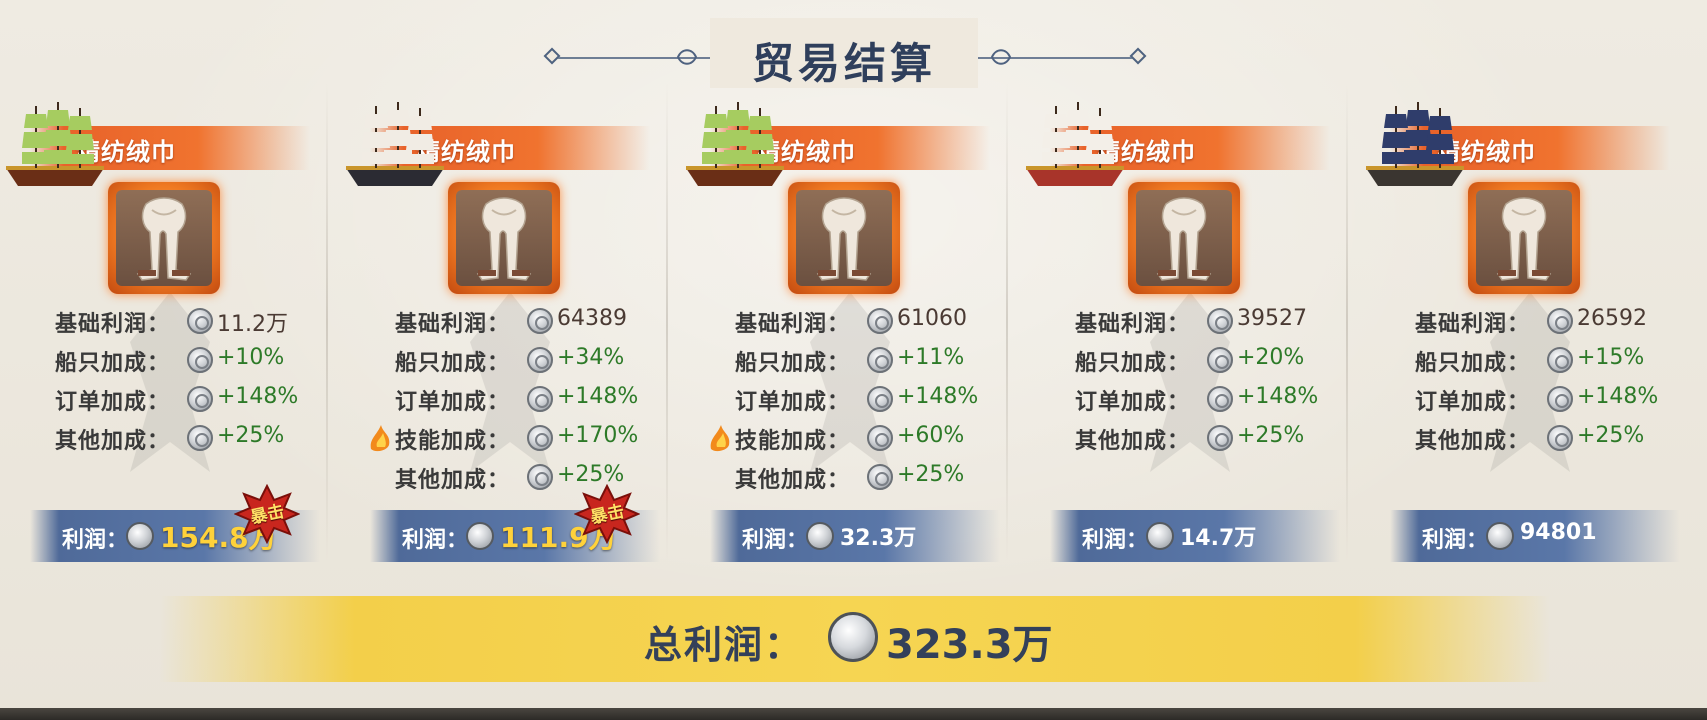 This screenshot has width=1707, height=720. What do you see at coordinates (251, 357) in the screenshot?
I see `bonus-value: +10%` at bounding box center [251, 357].